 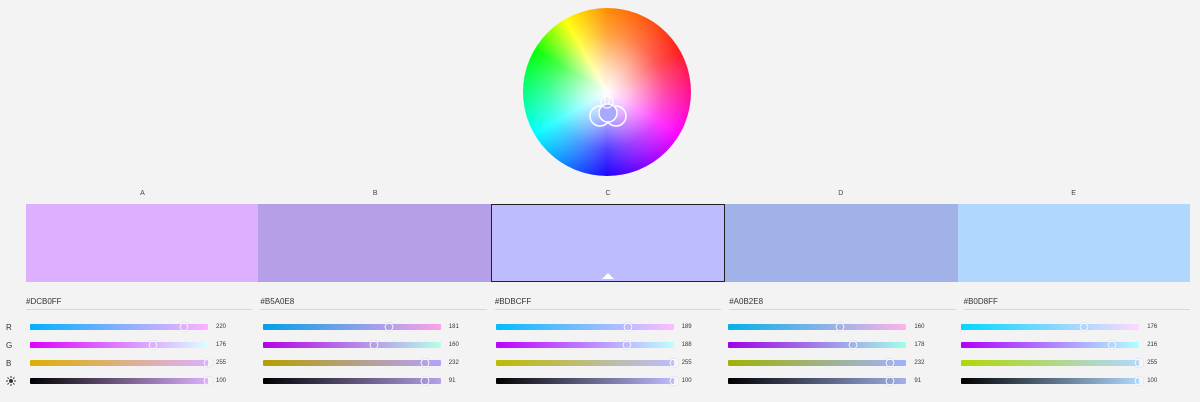 I want to click on r-value: 176, so click(x=1152, y=327).